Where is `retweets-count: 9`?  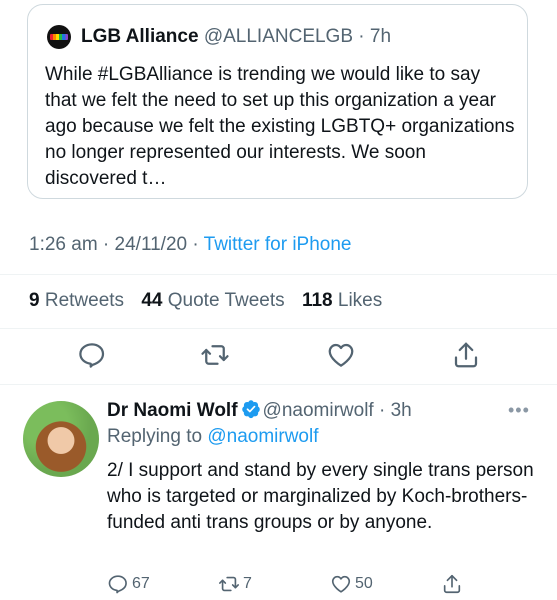 retweets-count: 9 is located at coordinates (34, 300).